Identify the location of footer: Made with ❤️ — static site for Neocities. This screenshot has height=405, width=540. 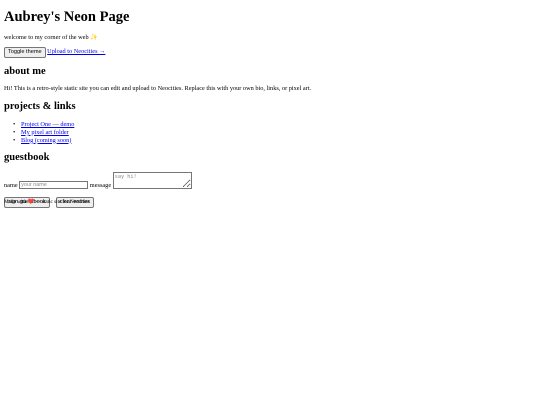
(47, 202).